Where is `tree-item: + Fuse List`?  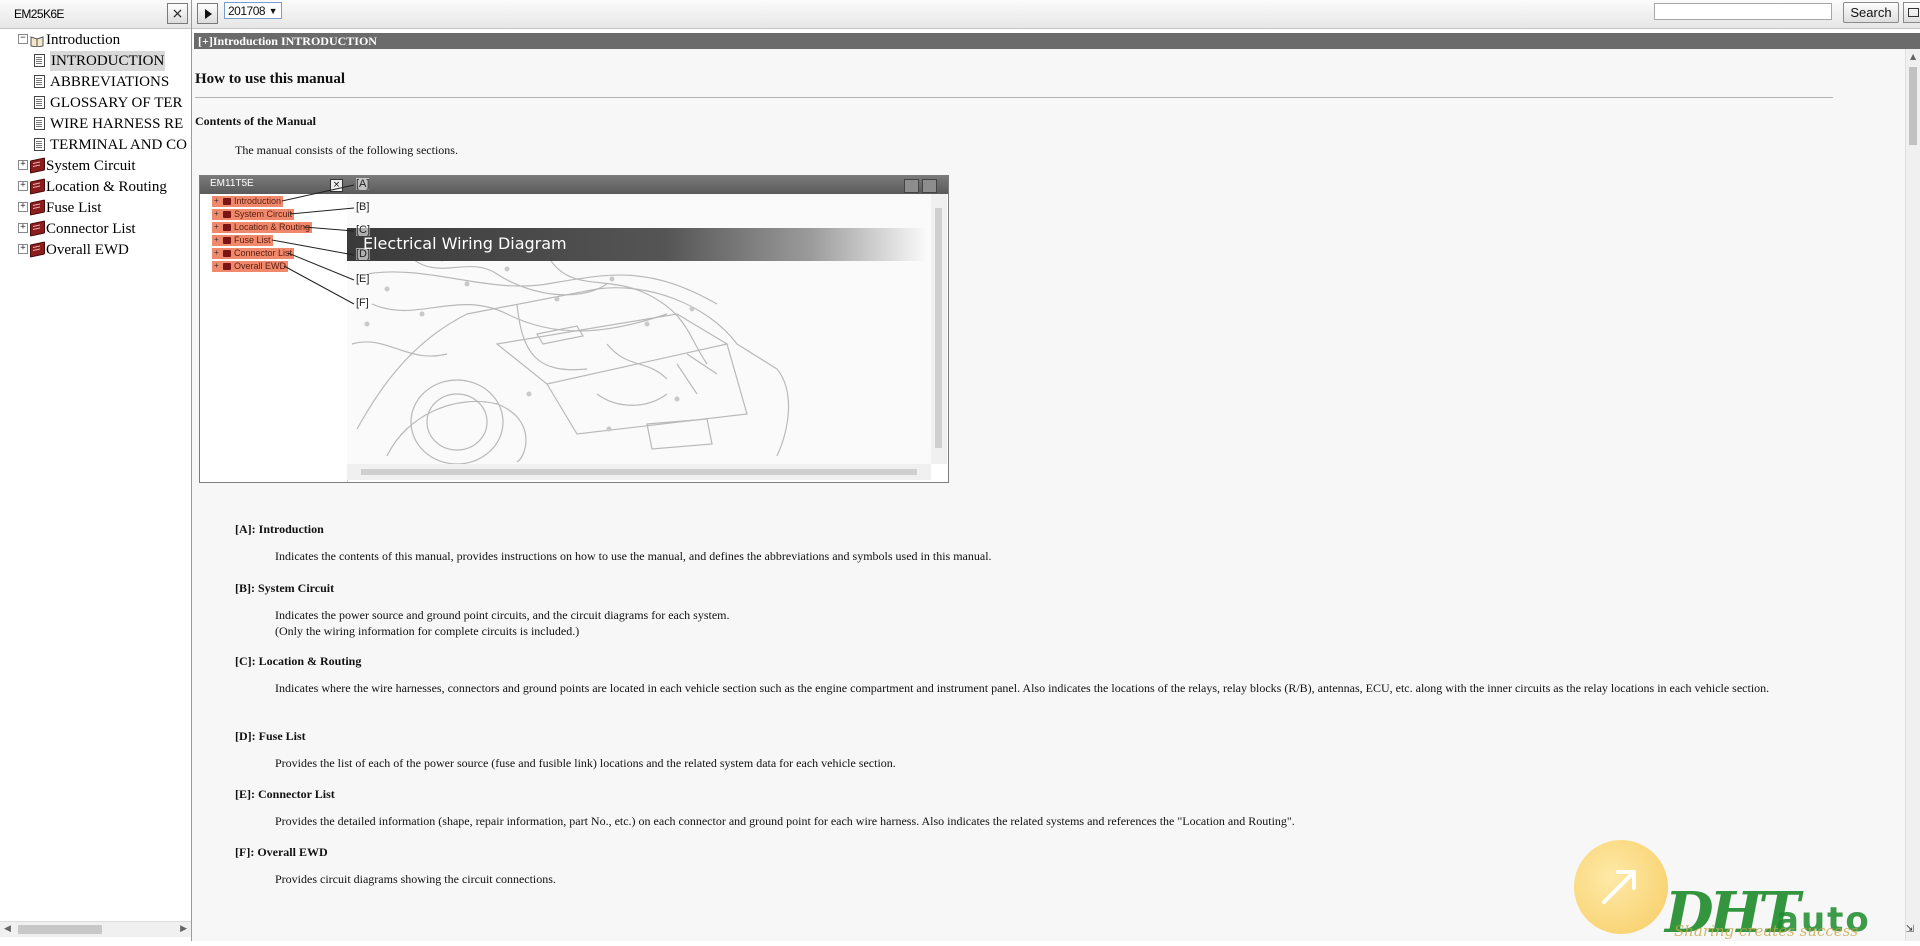
tree-item: + Fuse List is located at coordinates (95, 208).